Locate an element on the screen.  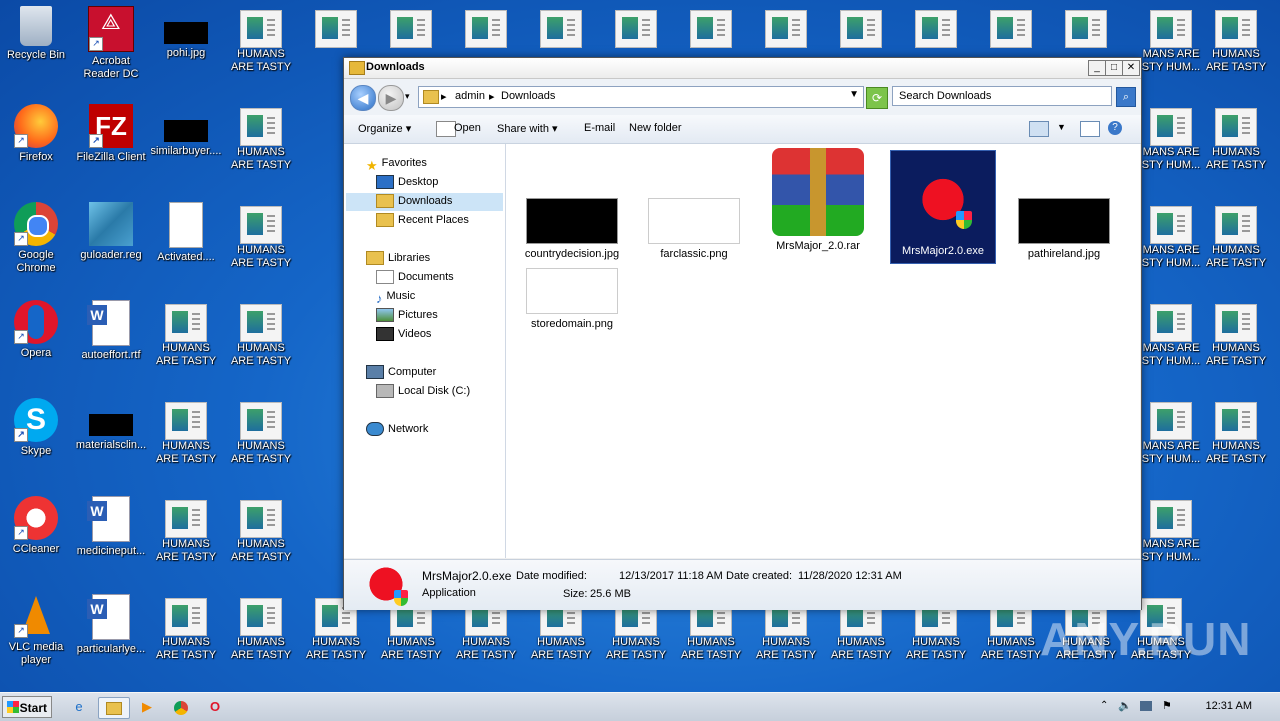
nav-favorites: ★ Favorites is located at coordinates (396, 163).